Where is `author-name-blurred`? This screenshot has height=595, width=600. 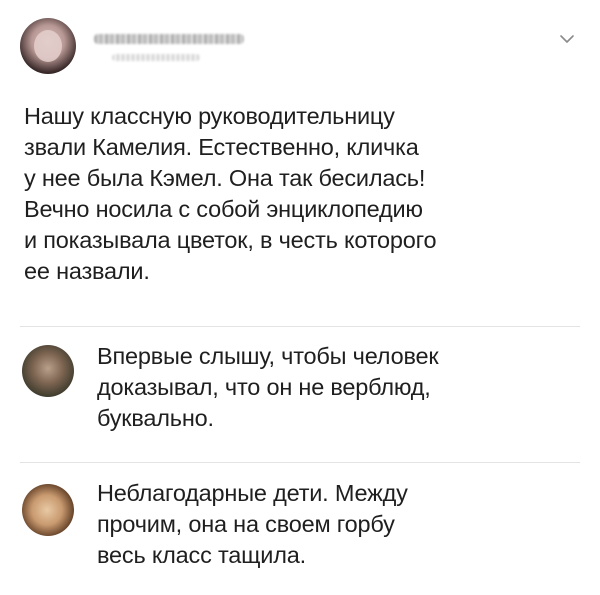
author-name-blurred is located at coordinates (169, 39).